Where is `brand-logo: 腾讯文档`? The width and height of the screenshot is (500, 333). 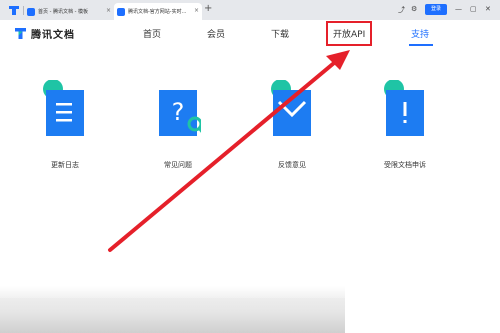
brand-logo: 腾讯文档 is located at coordinates (44, 33).